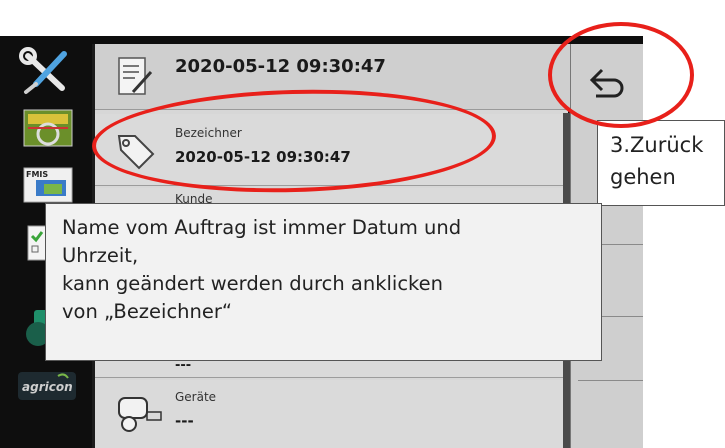 The width and height of the screenshot is (725, 448). I want to click on list-item-geraete: Geräte ---, so click(330, 414).